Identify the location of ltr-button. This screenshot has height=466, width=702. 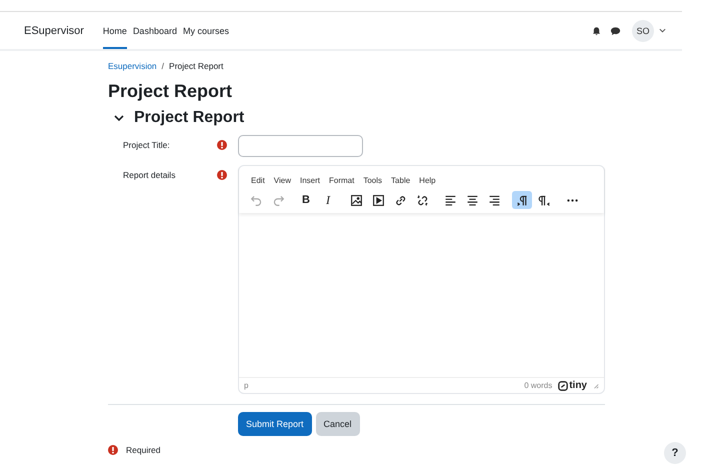
(522, 200).